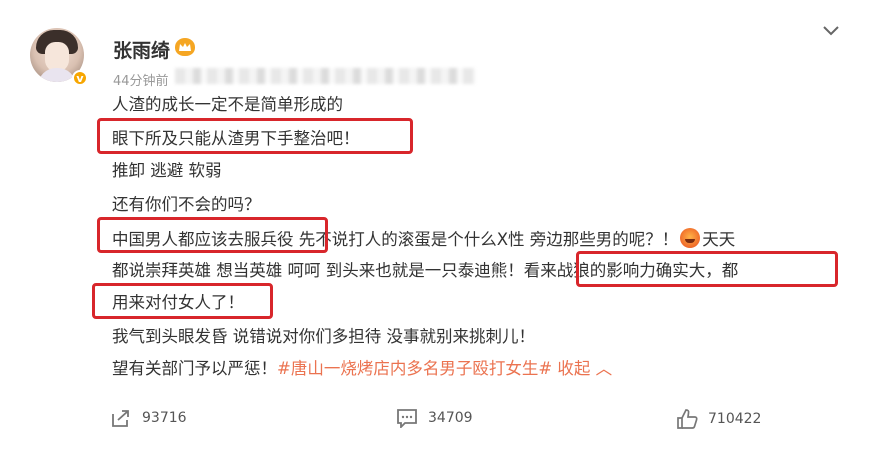 The width and height of the screenshot is (880, 462). I want to click on angry-face-icon, so click(690, 238).